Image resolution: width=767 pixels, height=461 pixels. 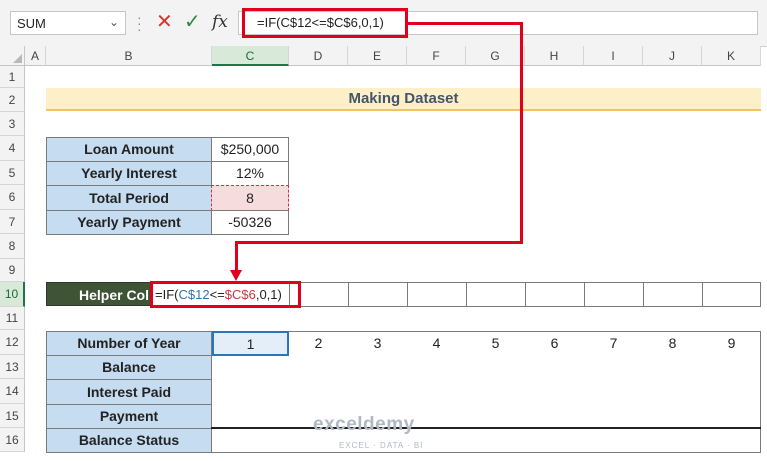 What do you see at coordinates (318, 343) in the screenshot?
I see `year-cell: 2` at bounding box center [318, 343].